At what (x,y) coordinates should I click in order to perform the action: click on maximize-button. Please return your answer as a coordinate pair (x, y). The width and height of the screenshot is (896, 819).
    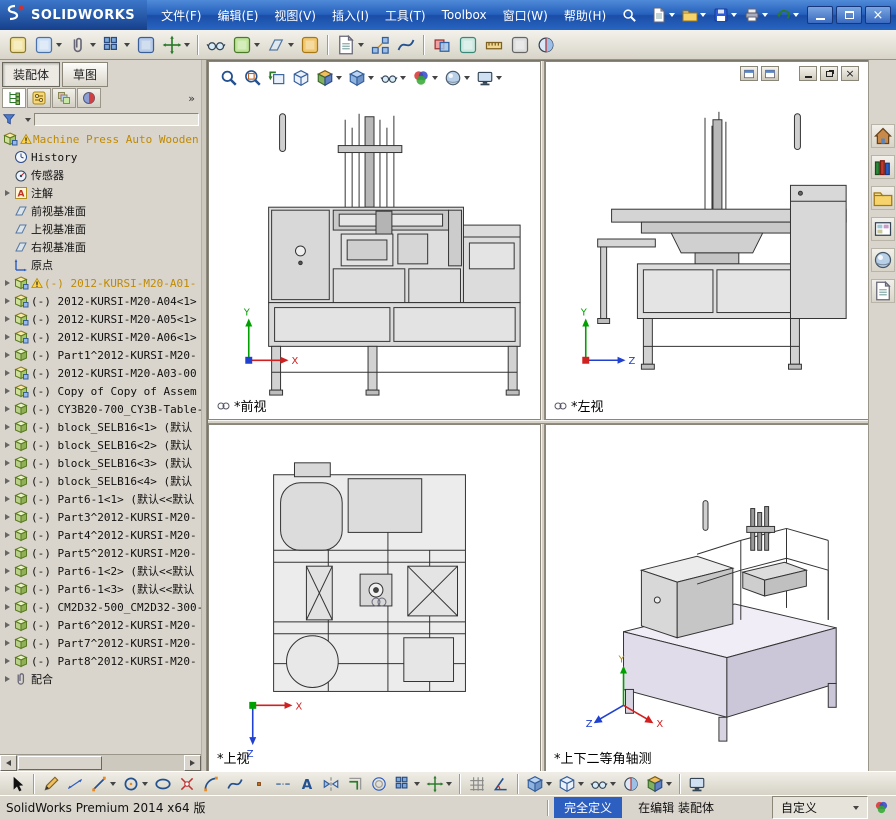
    Looking at the image, I should click on (849, 15).